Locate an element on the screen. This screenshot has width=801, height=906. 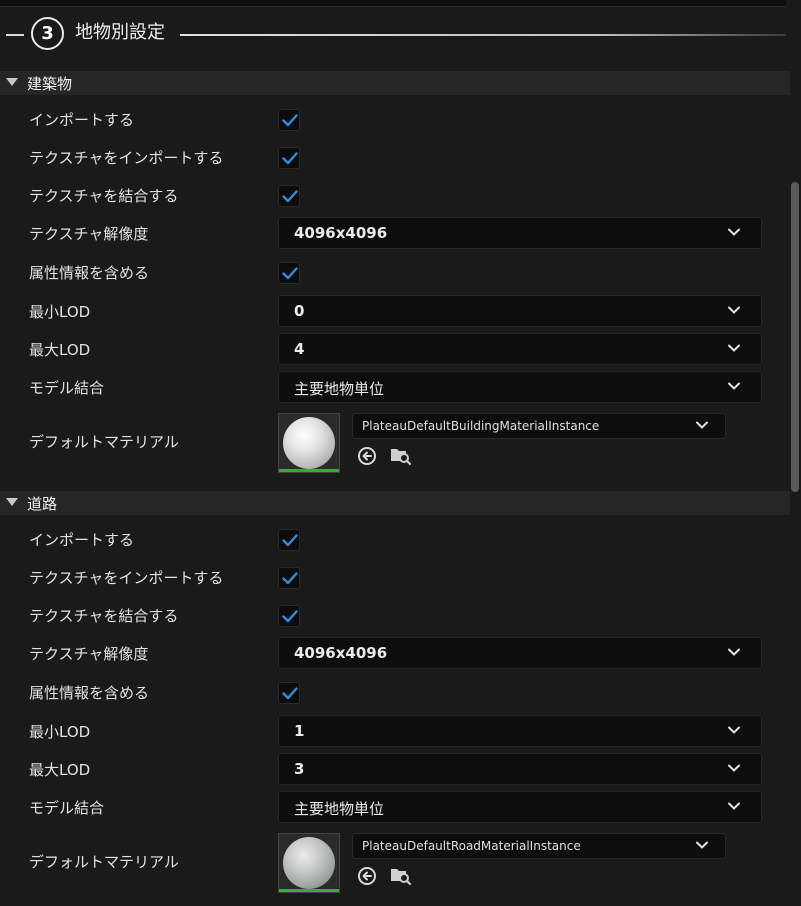
section-header-road: 道路 is located at coordinates (395, 503).